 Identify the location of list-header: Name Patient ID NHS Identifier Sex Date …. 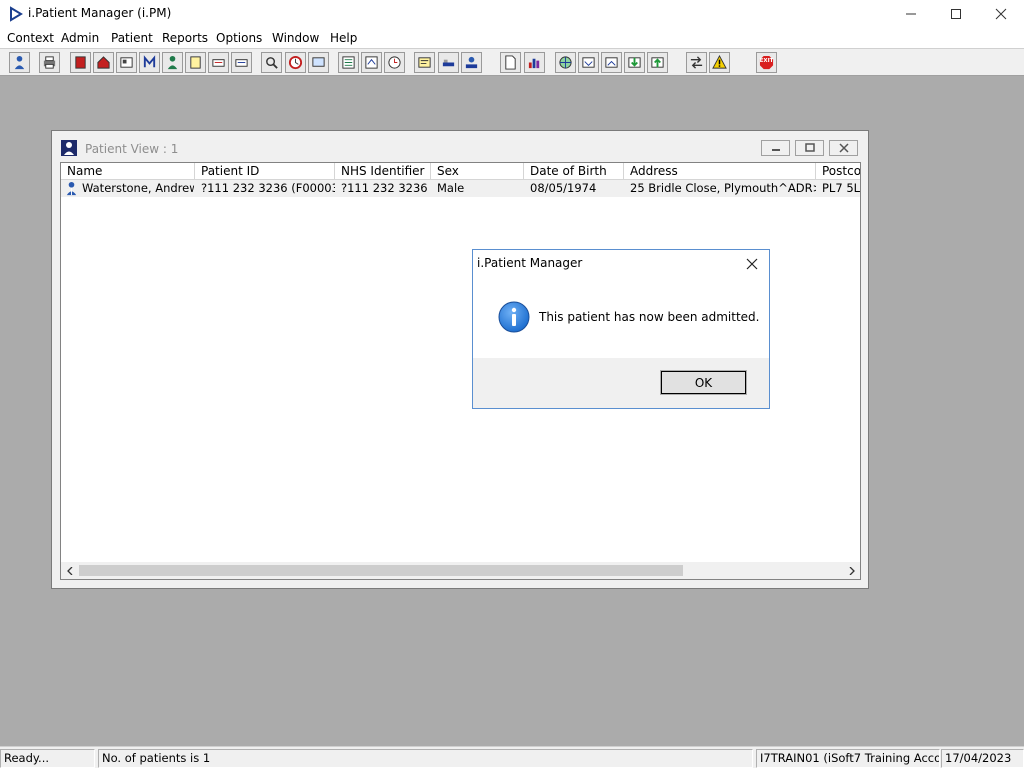
(460, 171).